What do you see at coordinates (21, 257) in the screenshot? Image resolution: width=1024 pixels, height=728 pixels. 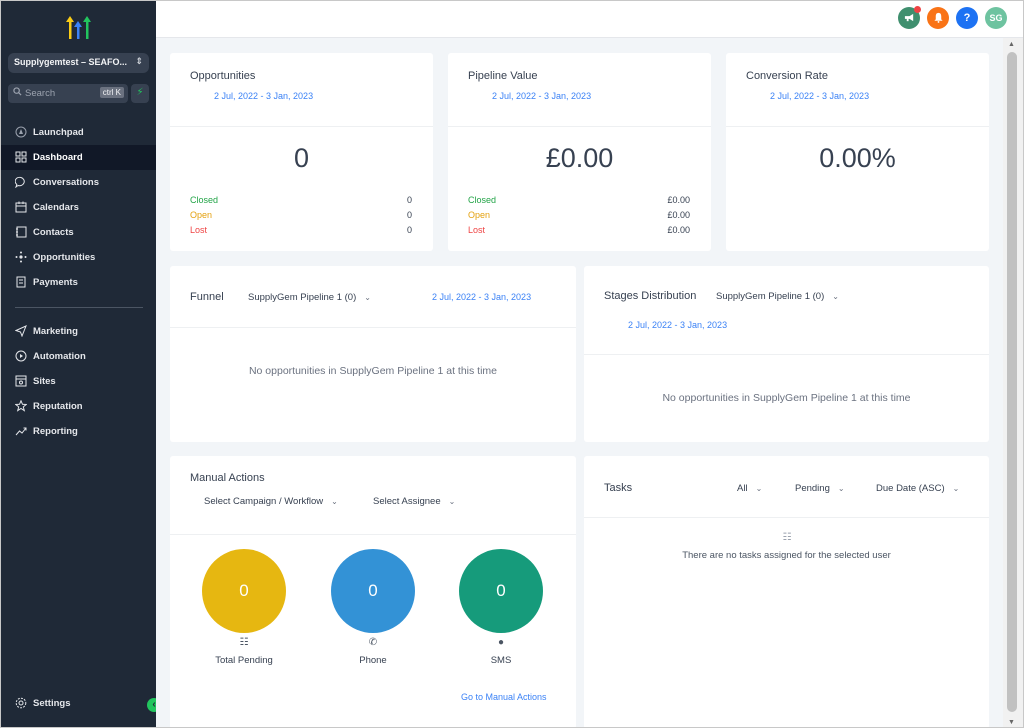 I see `opportunities-icon` at bounding box center [21, 257].